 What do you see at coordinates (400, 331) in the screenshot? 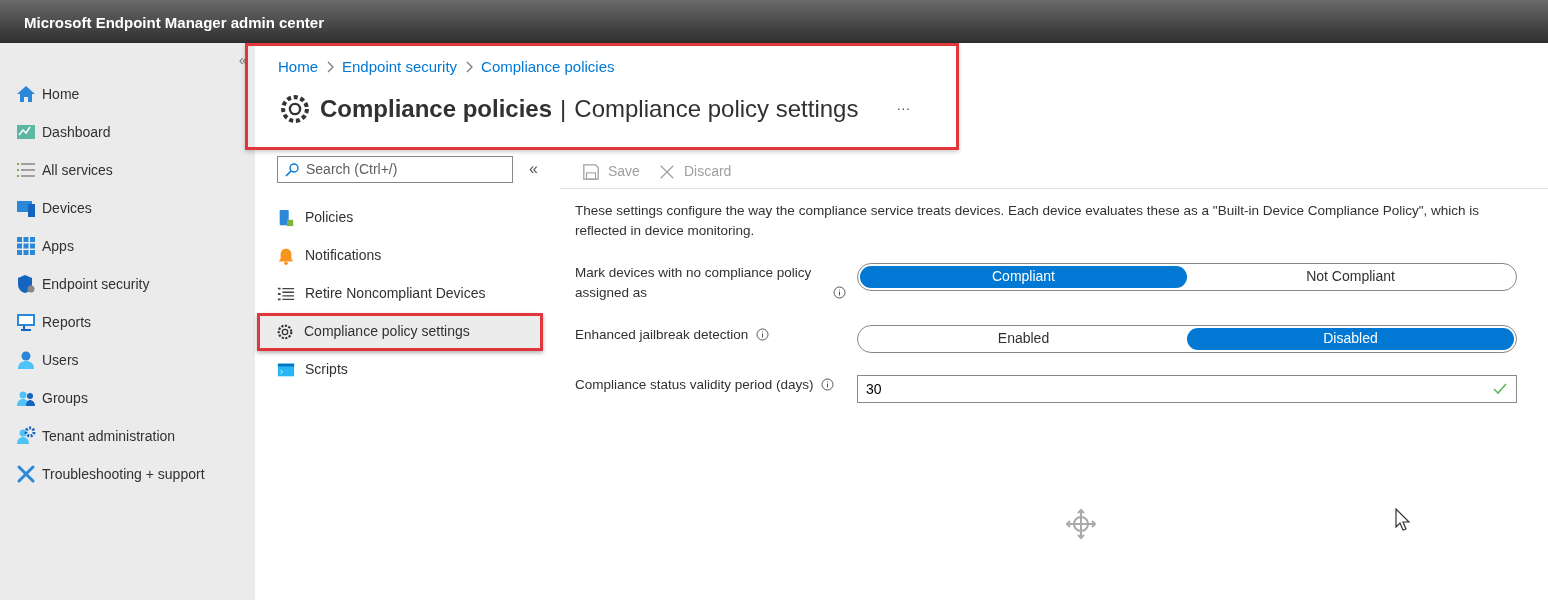
I see `menu-item: Compliance policy settings` at bounding box center [400, 331].